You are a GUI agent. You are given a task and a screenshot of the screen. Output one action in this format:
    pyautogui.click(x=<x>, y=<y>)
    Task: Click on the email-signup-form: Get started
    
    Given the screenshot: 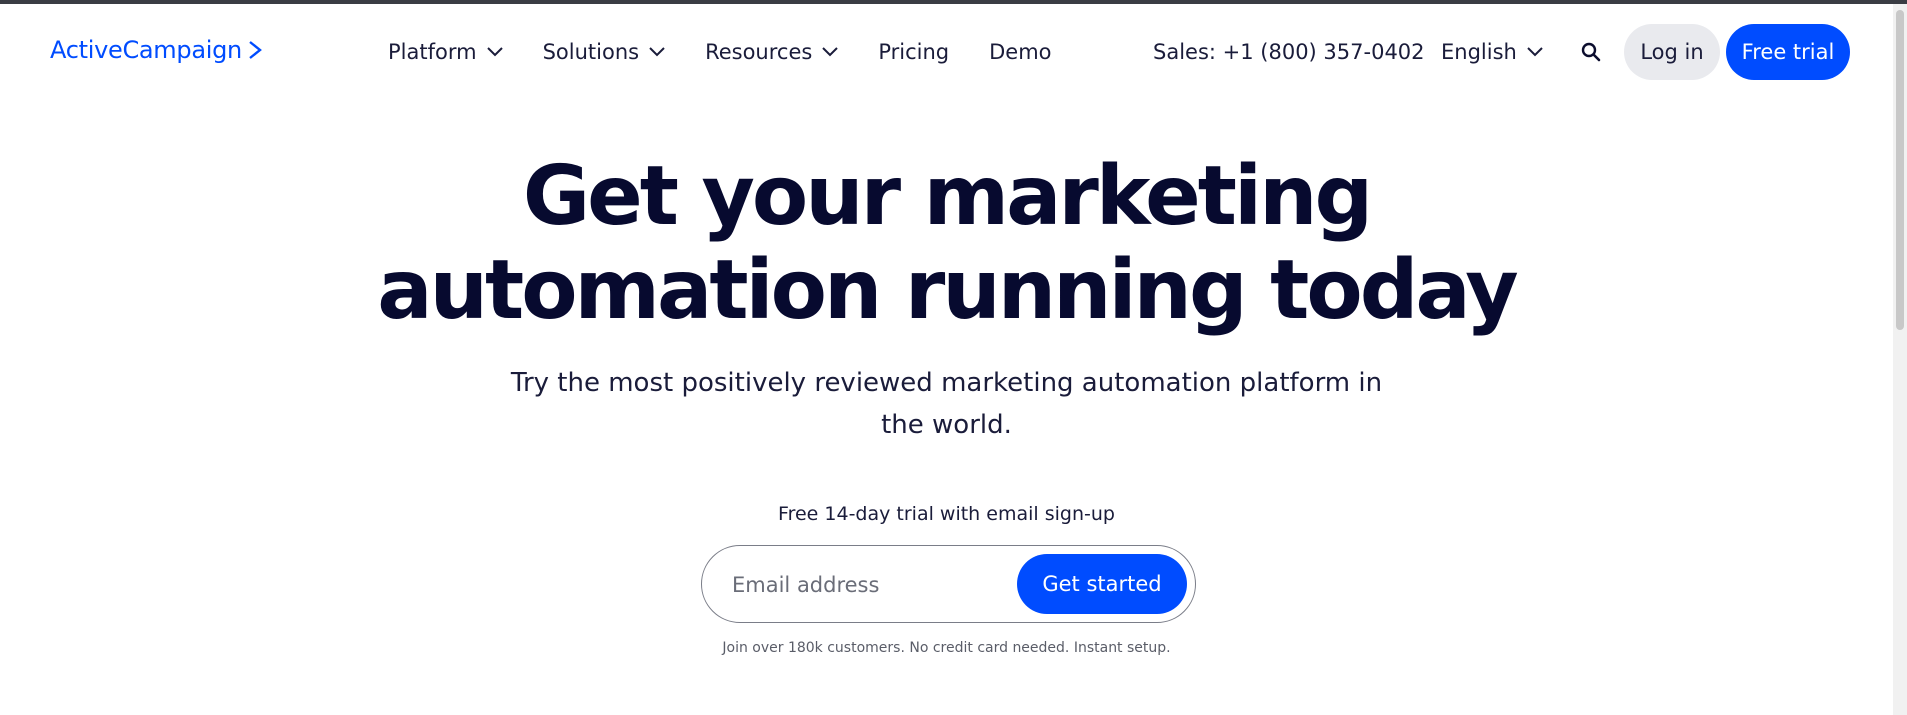 What is the action you would take?
    pyautogui.click(x=948, y=584)
    